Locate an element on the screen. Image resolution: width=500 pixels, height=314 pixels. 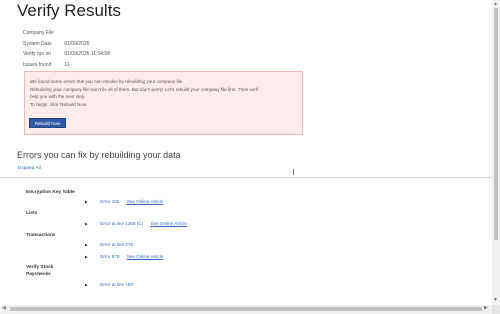
group-label-transactions: Transactions is located at coordinates (41, 235).